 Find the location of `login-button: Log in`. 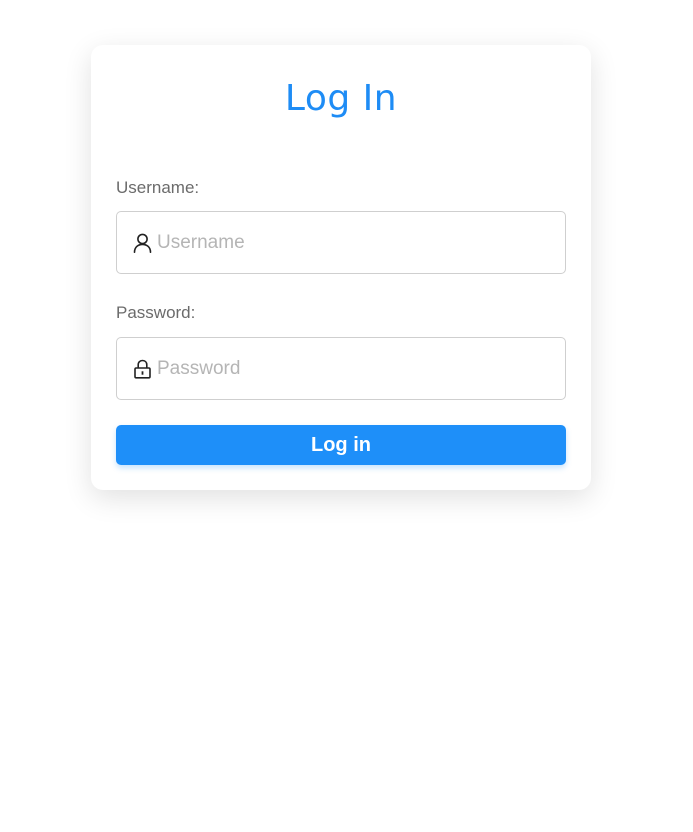

login-button: Log in is located at coordinates (341, 445).